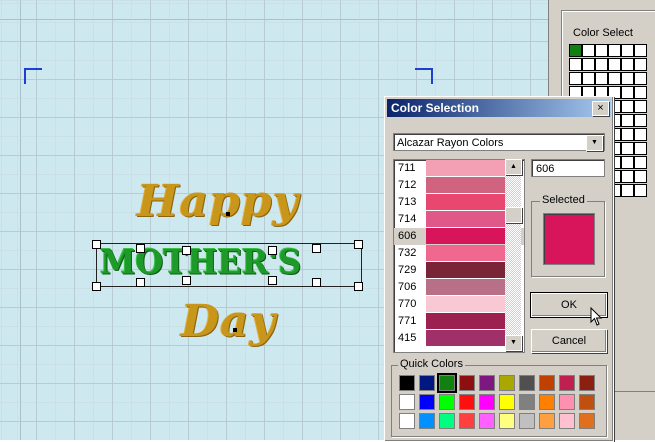 The width and height of the screenshot is (655, 442). I want to click on color-number: 706, so click(407, 287).